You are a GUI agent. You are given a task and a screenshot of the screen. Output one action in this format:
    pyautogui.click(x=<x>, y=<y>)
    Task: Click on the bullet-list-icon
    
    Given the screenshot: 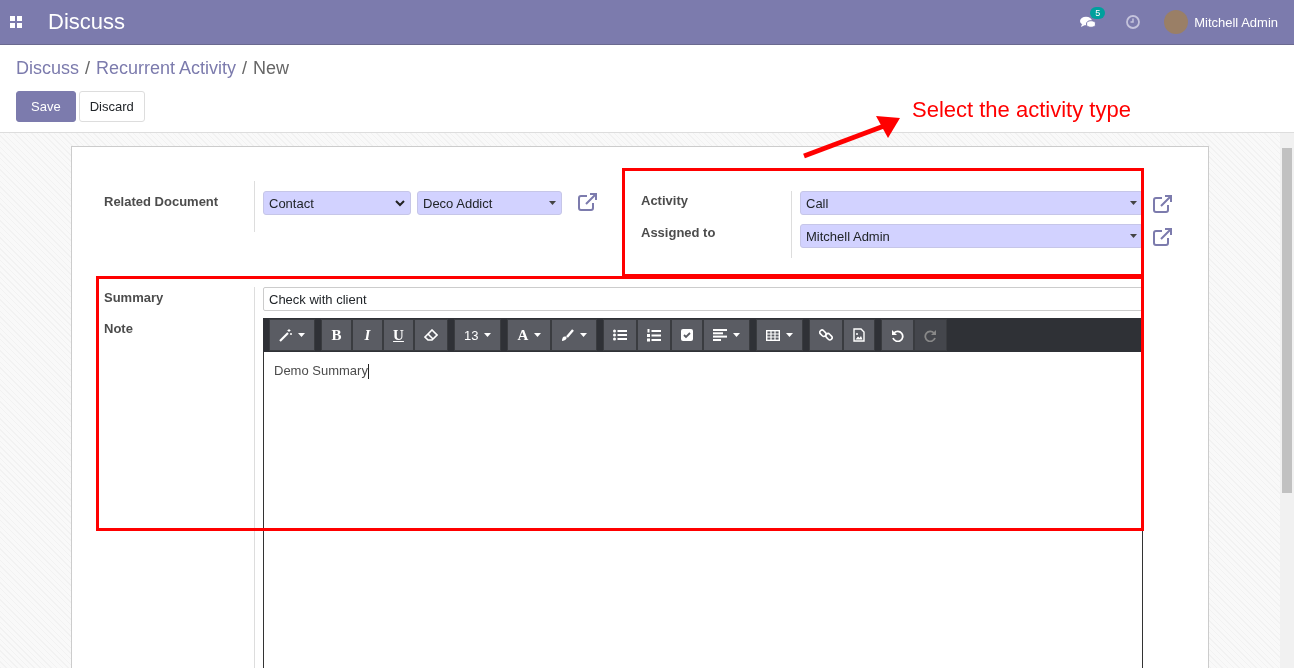 What is the action you would take?
    pyautogui.click(x=620, y=335)
    